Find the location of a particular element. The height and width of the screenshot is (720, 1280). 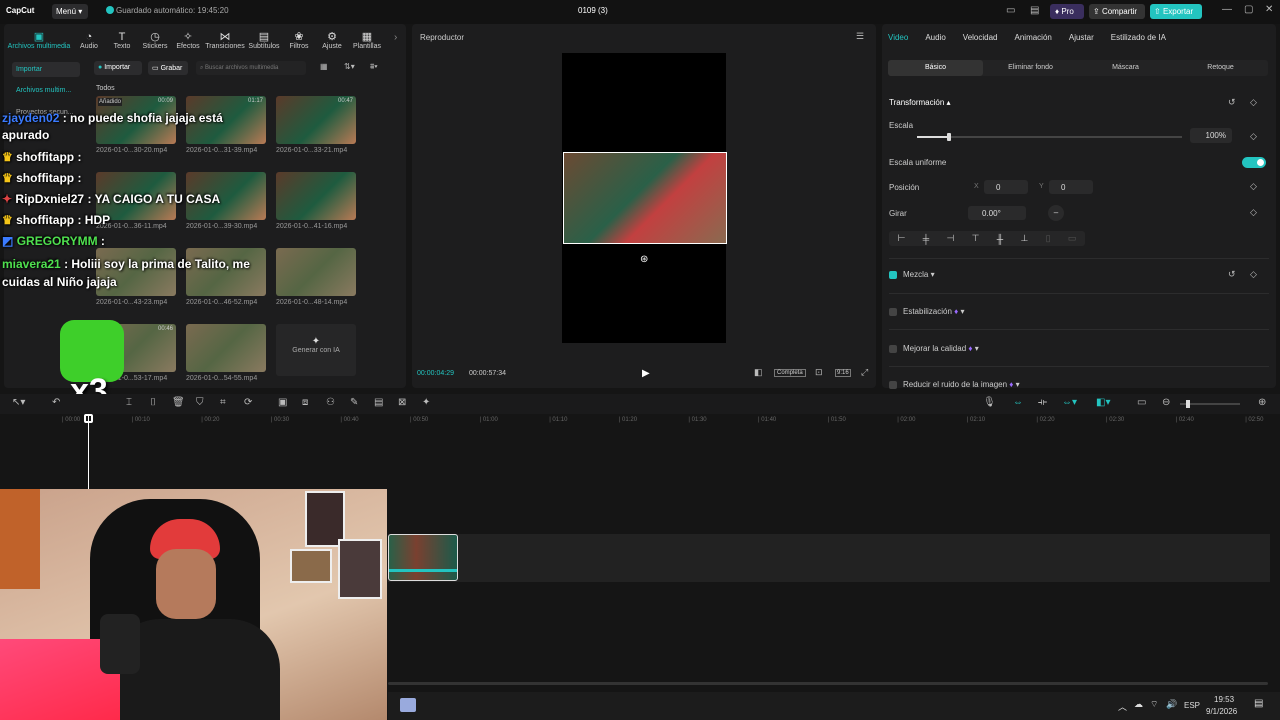

tab-media: ▣ Archivos multimedia is located at coordinates (39, 38).